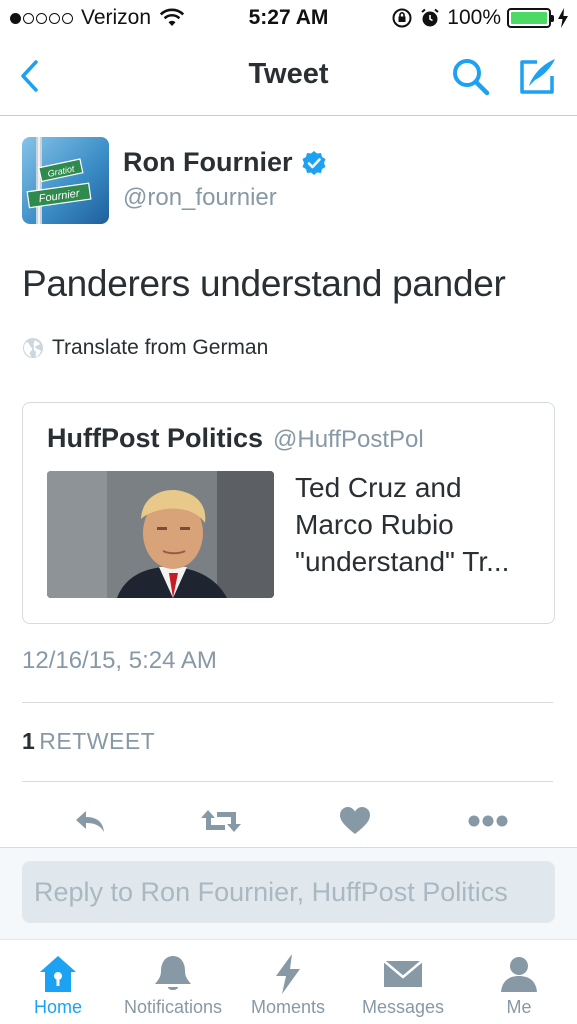 This screenshot has height=1024, width=577. Describe the element at coordinates (160, 348) in the screenshot. I see `translate-label: Translate from German` at that location.